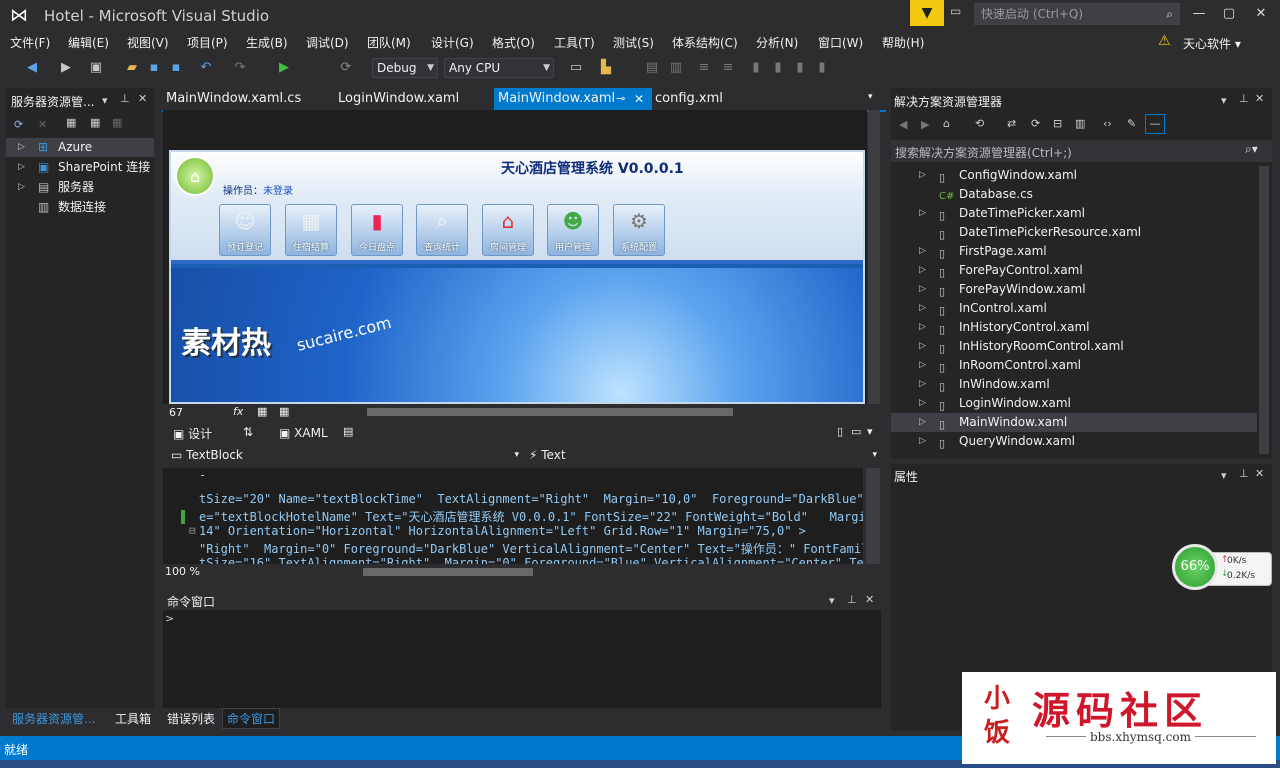 The height and width of the screenshot is (768, 1280). Describe the element at coordinates (192, 433) in the screenshot. I see `tab-design: ▣ 设计` at that location.